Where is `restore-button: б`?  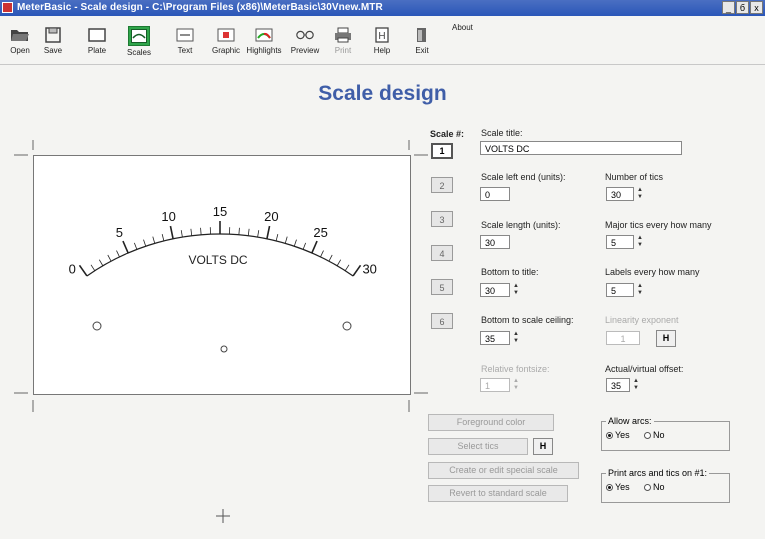 restore-button: б is located at coordinates (742, 7).